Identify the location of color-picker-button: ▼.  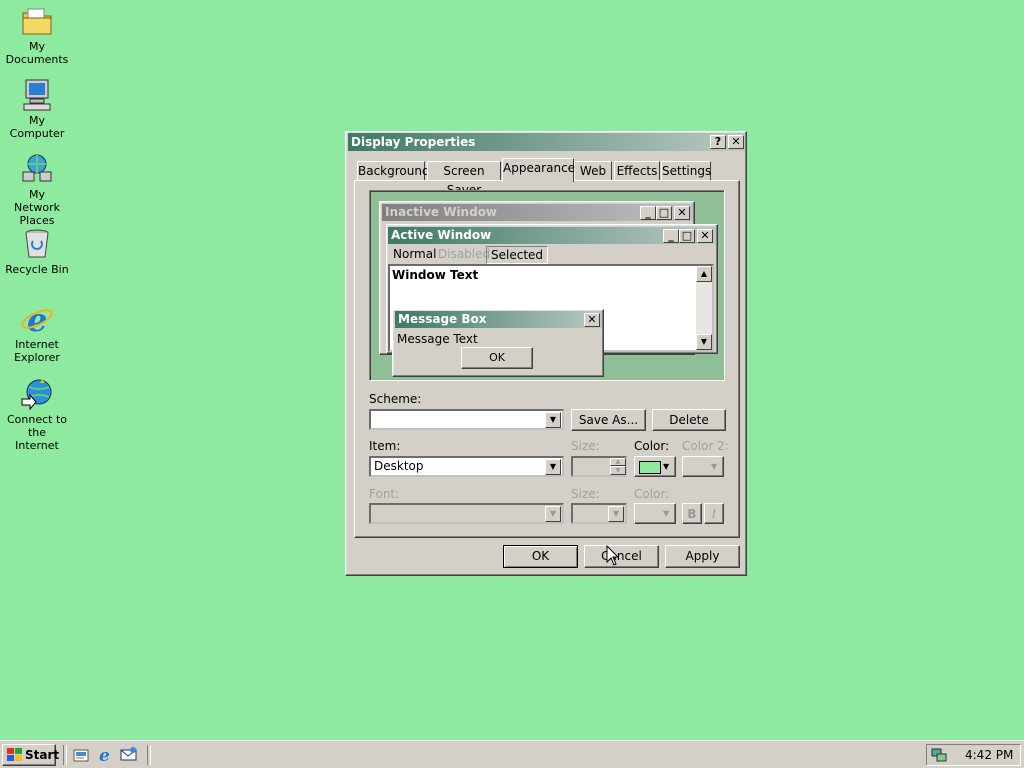
(655, 466).